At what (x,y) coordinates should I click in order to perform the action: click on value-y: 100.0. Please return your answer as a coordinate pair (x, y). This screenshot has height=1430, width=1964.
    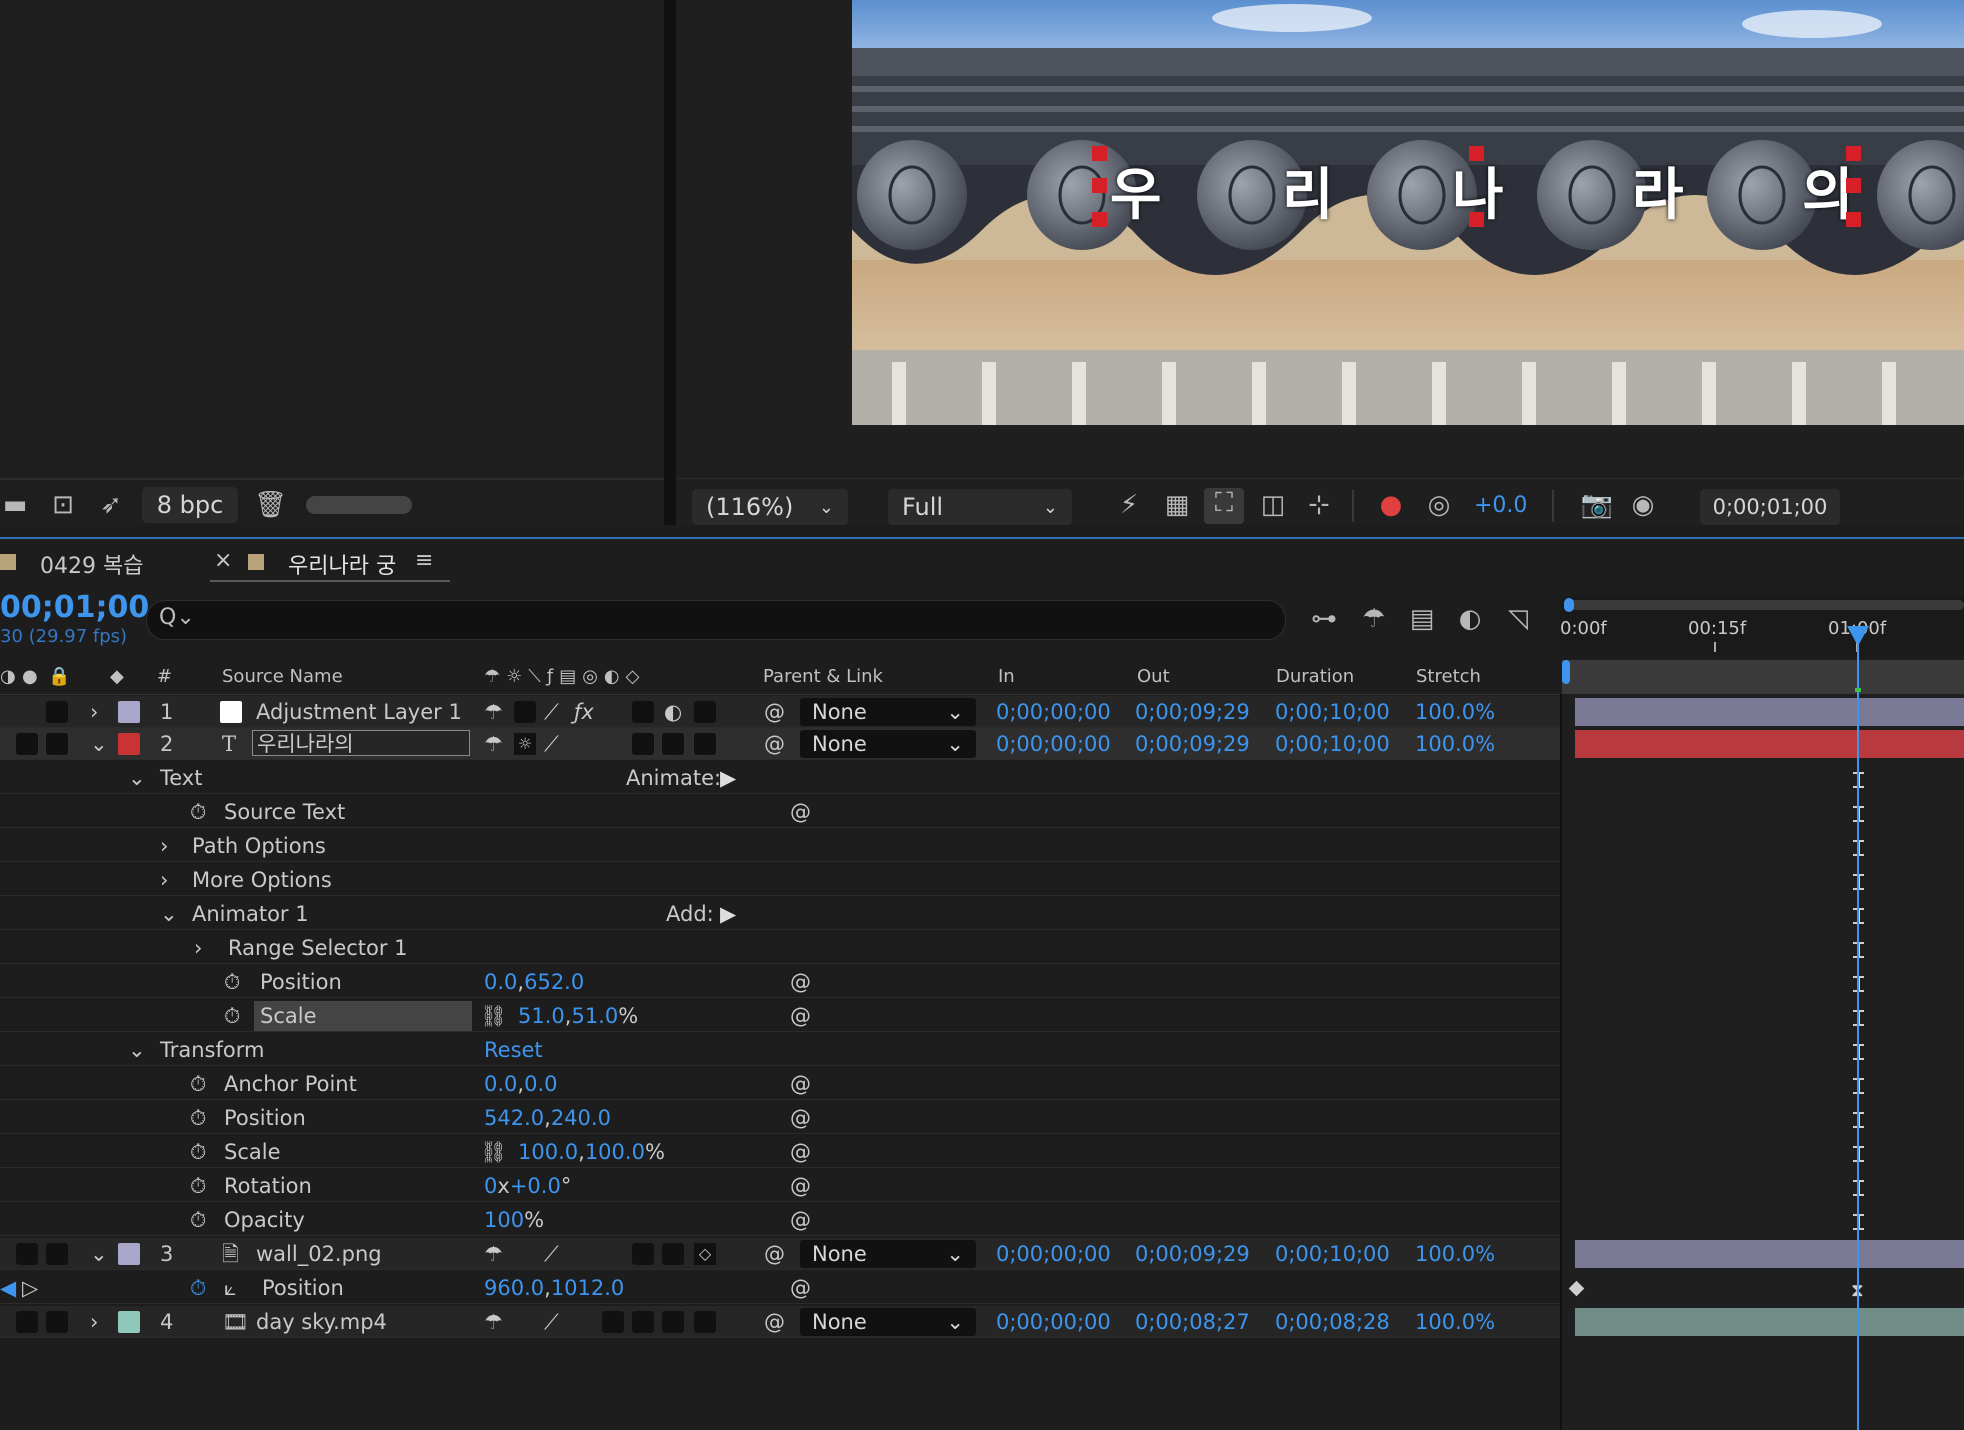
    Looking at the image, I should click on (615, 1152).